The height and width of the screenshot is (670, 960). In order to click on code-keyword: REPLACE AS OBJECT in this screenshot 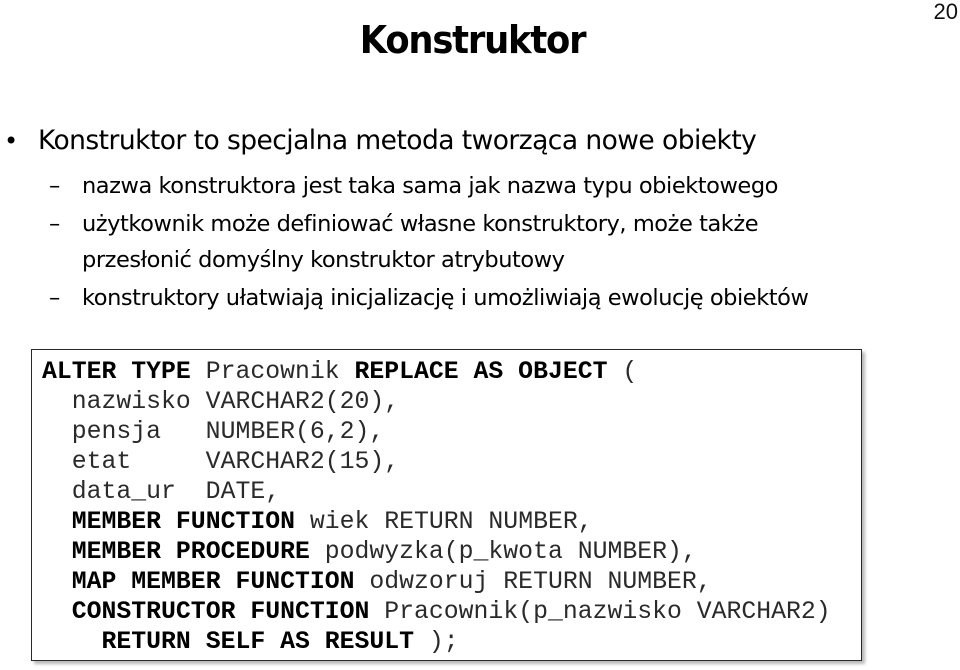, I will do `click(481, 372)`.